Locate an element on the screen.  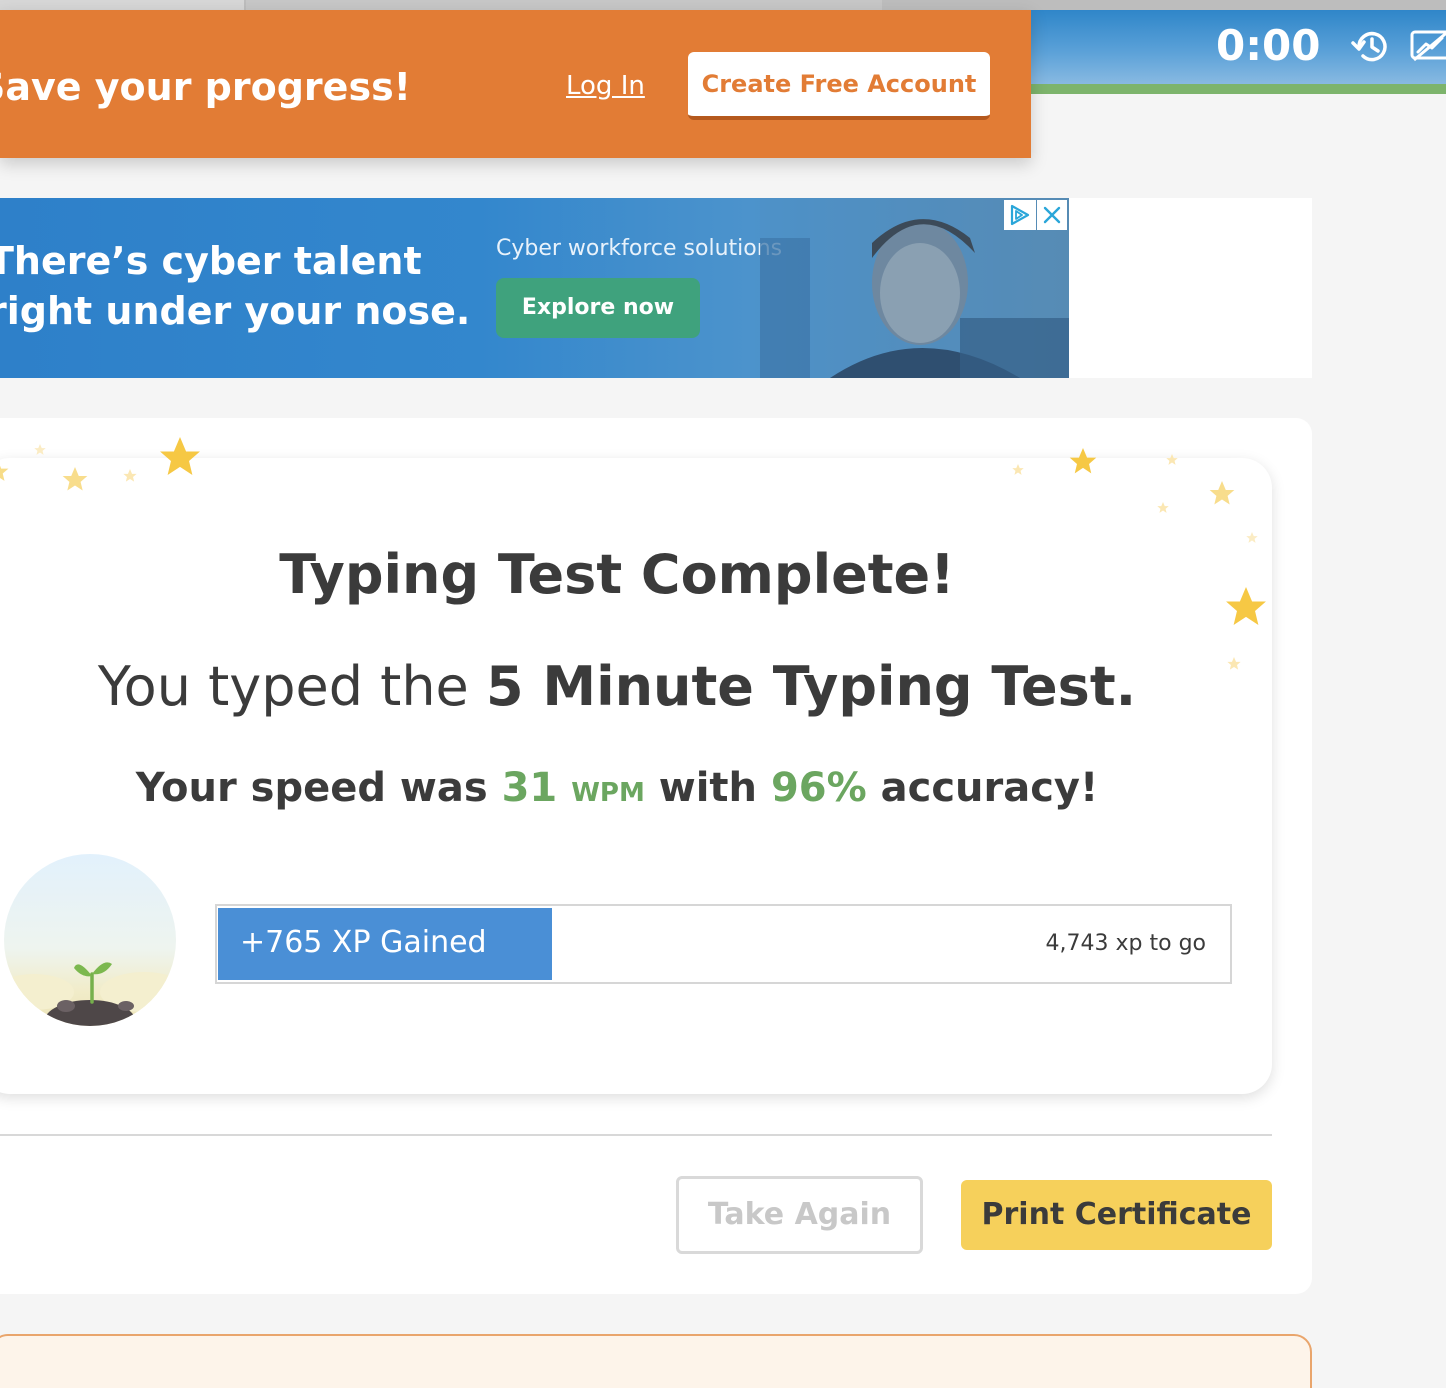
ad-choices-icon is located at coordinates (1020, 215).